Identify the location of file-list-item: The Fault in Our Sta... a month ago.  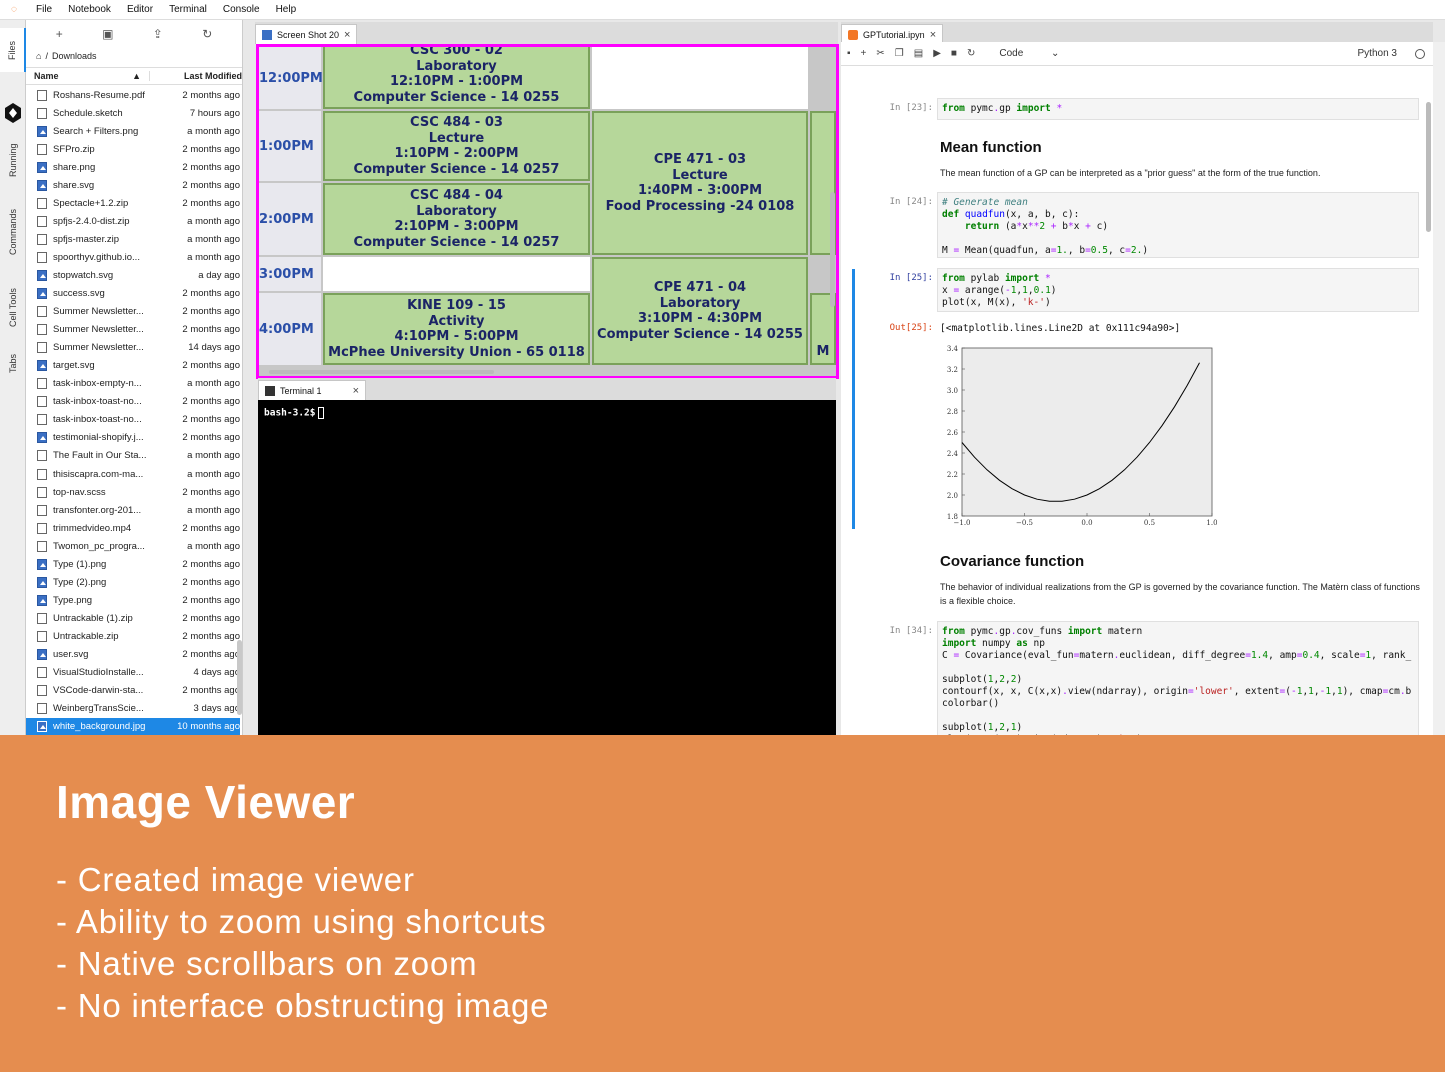
(133, 456).